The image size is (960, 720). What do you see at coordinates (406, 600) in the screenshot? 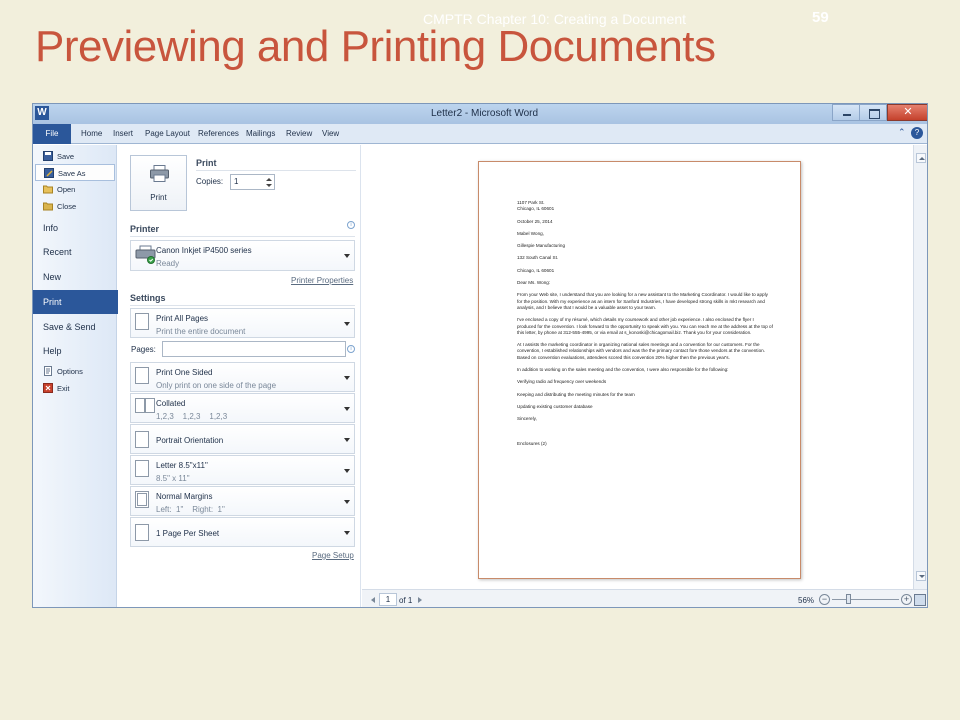
I see `page-count: of 1` at bounding box center [406, 600].